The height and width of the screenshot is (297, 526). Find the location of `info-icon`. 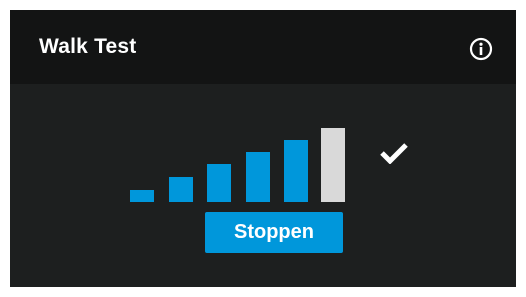

info-icon is located at coordinates (481, 49).